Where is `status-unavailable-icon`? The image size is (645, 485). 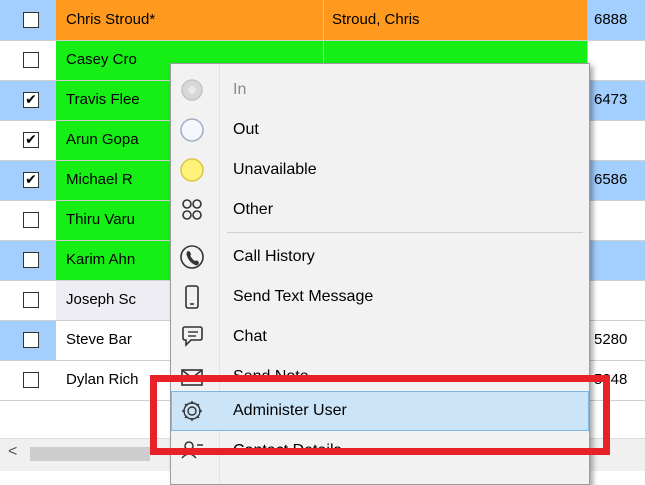 status-unavailable-icon is located at coordinates (192, 170).